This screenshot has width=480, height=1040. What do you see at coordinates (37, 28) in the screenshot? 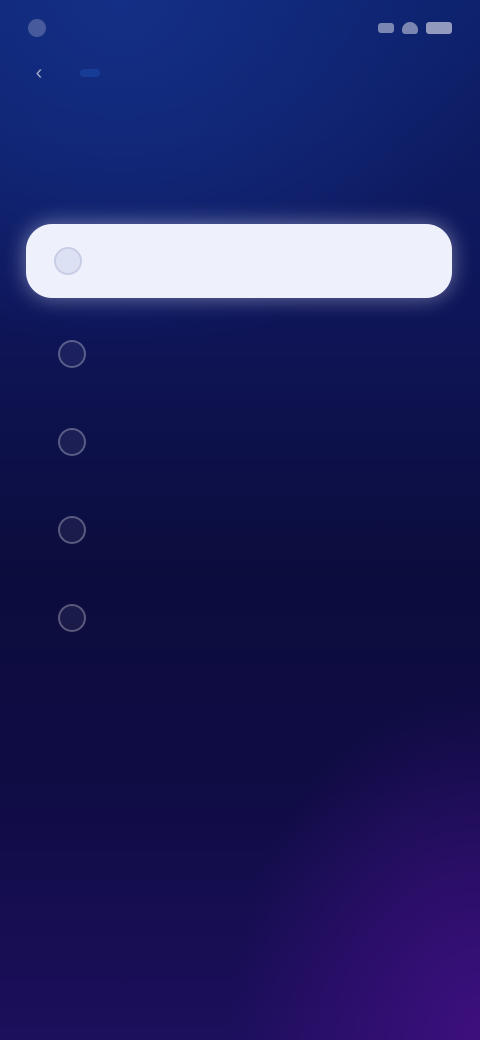
I see `app-indicator-icon` at bounding box center [37, 28].